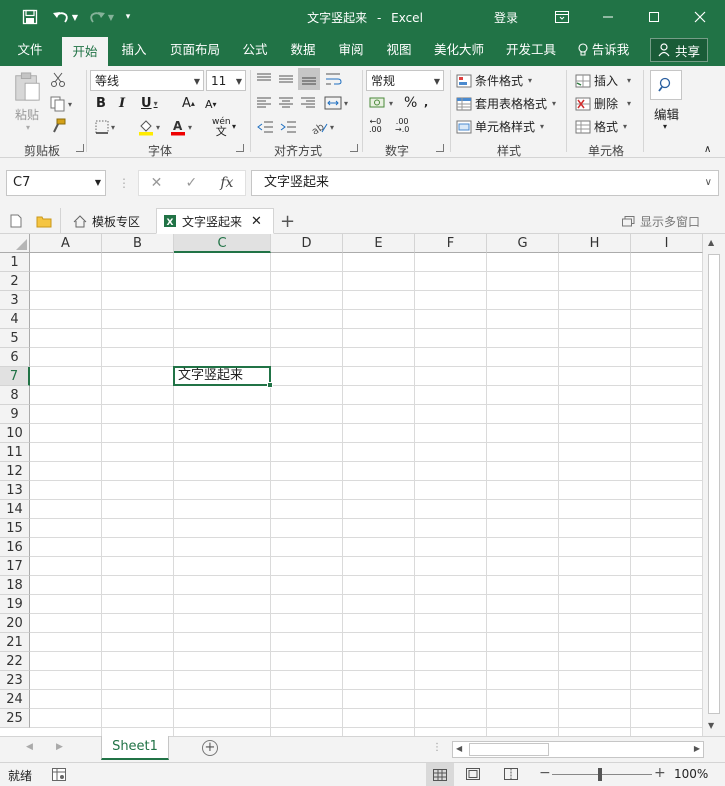 This screenshot has width=725, height=786. I want to click on zoom-slider, so click(602, 774).